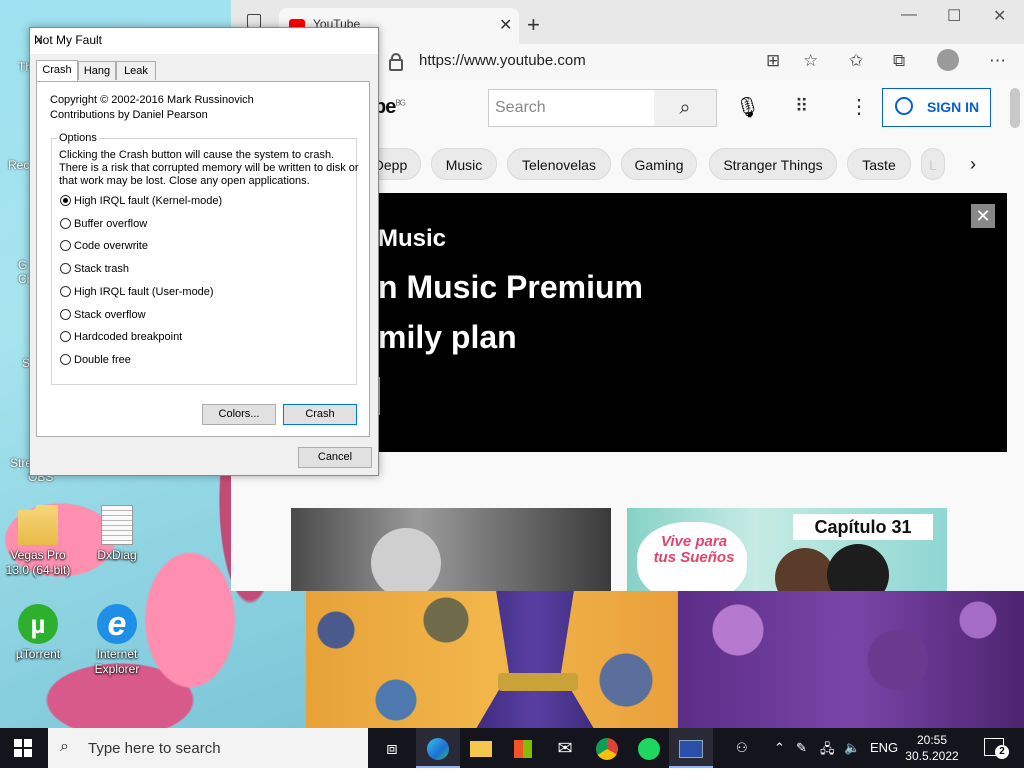 Image resolution: width=1024 pixels, height=780 pixels. What do you see at coordinates (787, 549) in the screenshot?
I see `video-thumbnail: Vive para tus Sueños Capítulo 31` at bounding box center [787, 549].